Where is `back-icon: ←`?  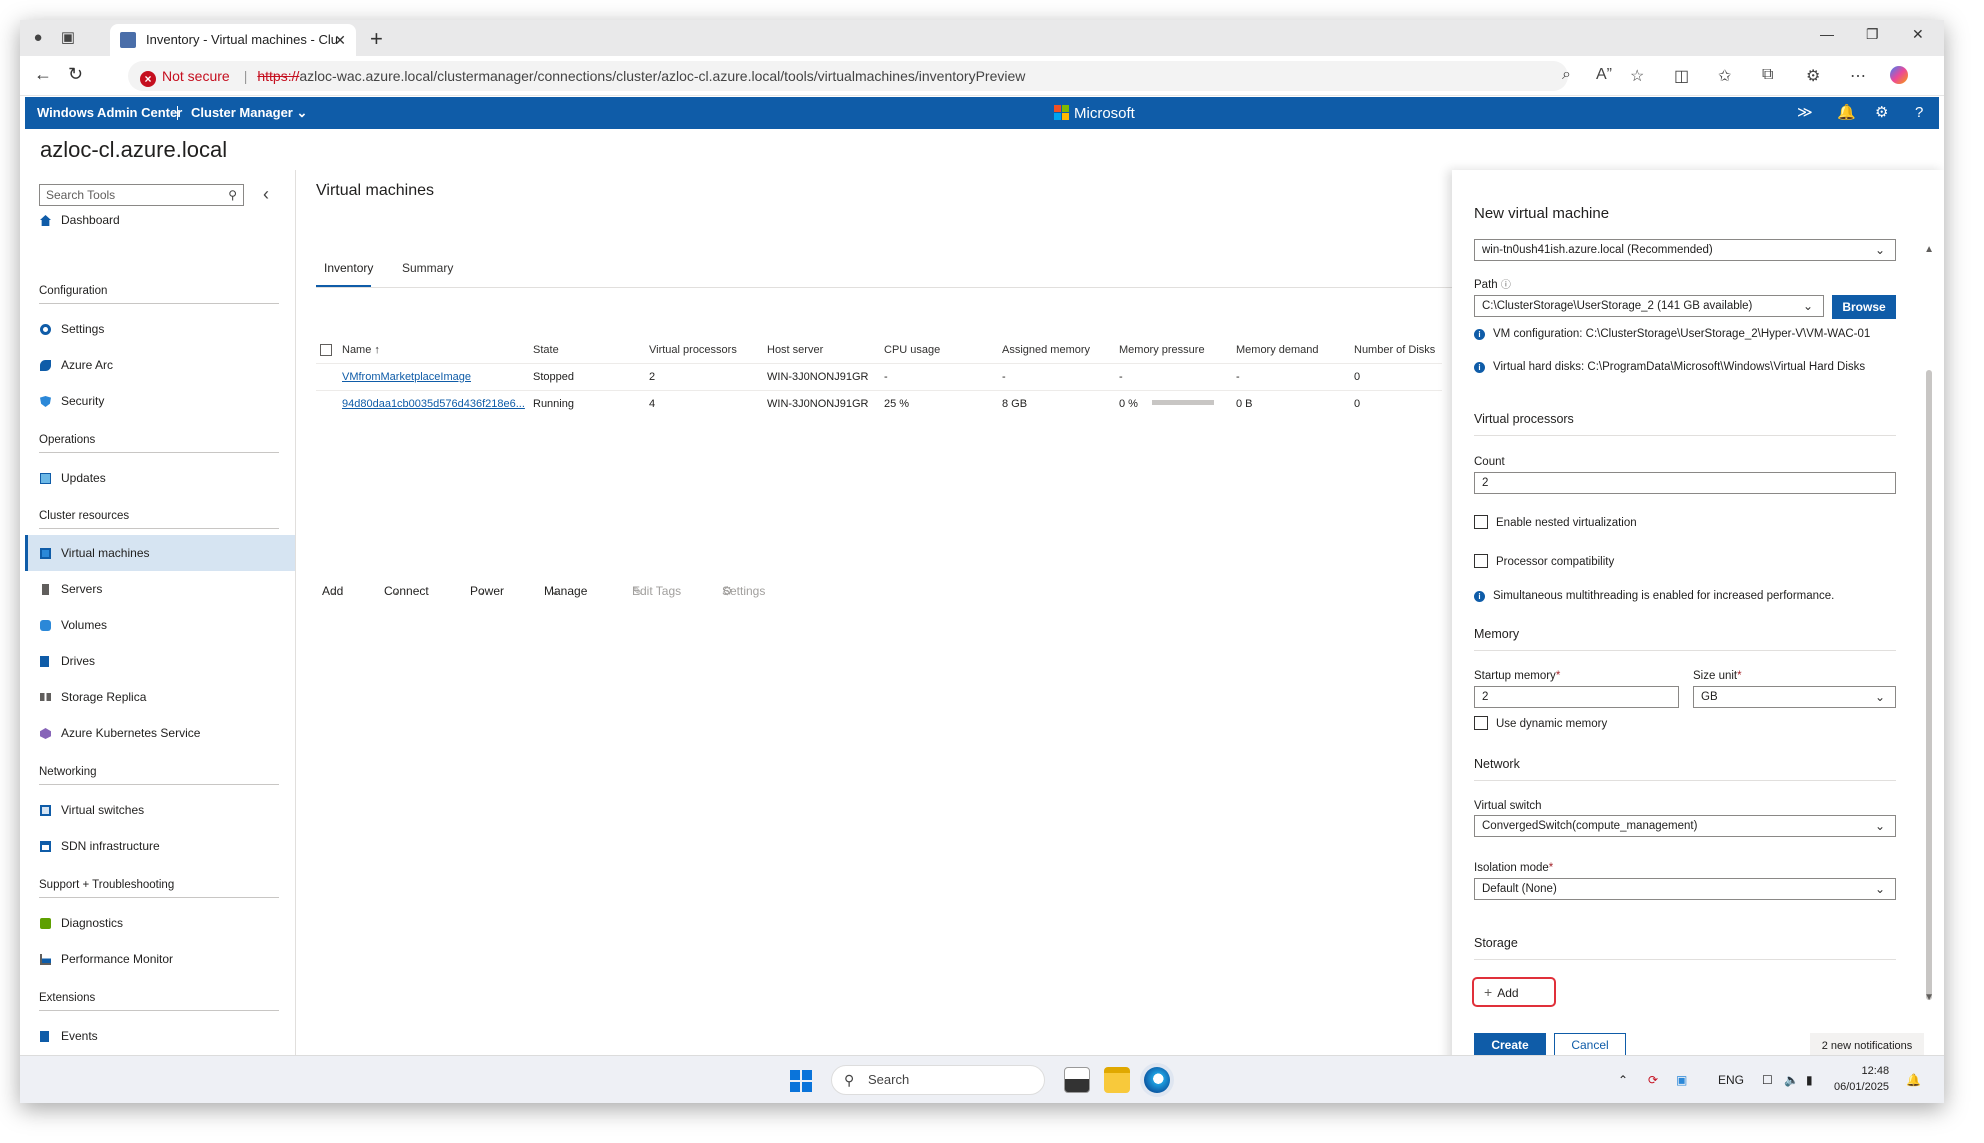 back-icon: ← is located at coordinates (43, 74).